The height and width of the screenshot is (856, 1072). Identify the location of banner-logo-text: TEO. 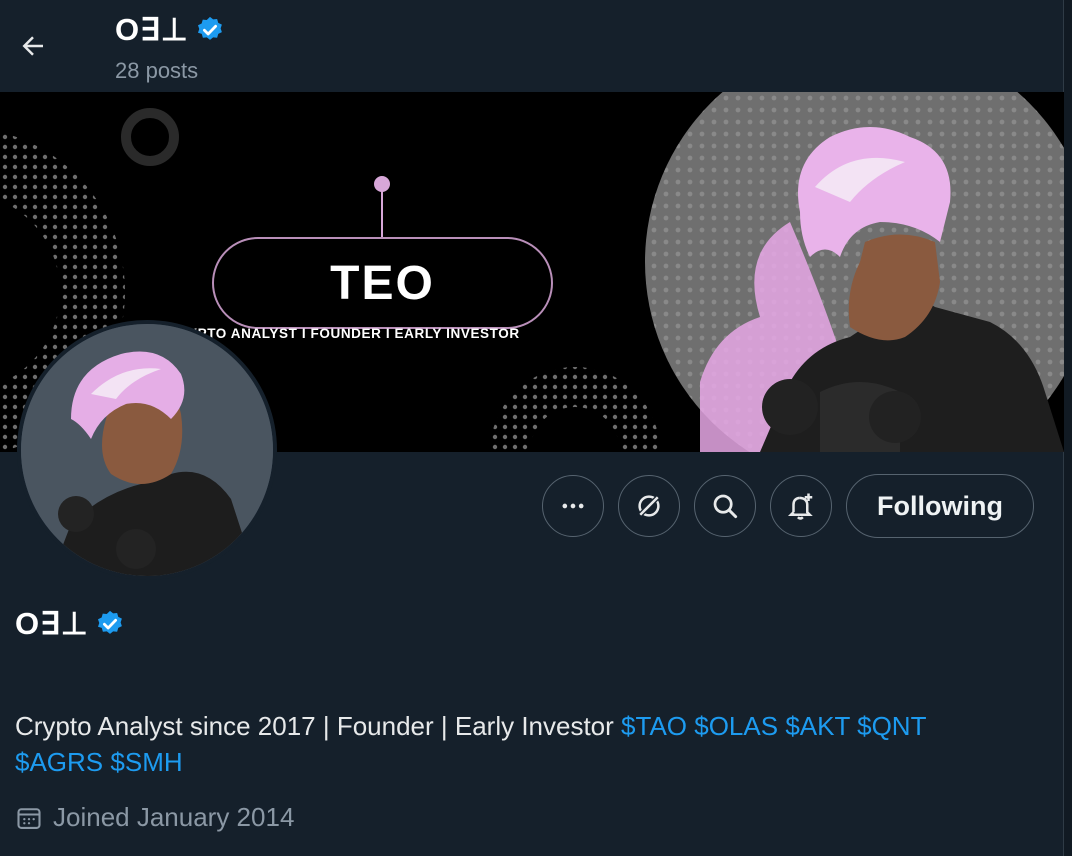
(382, 283).